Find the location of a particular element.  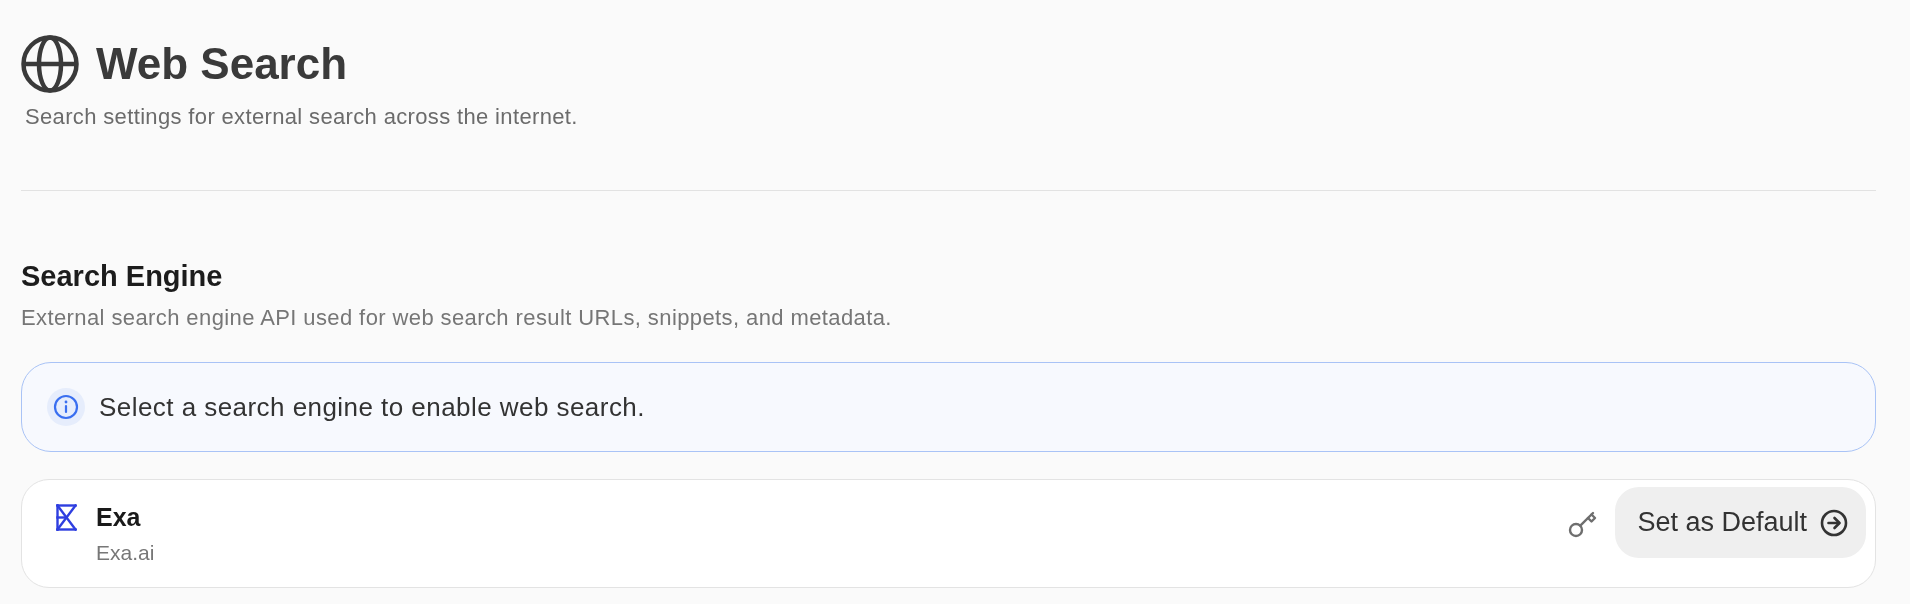

logo-icon is located at coordinates (66, 517).